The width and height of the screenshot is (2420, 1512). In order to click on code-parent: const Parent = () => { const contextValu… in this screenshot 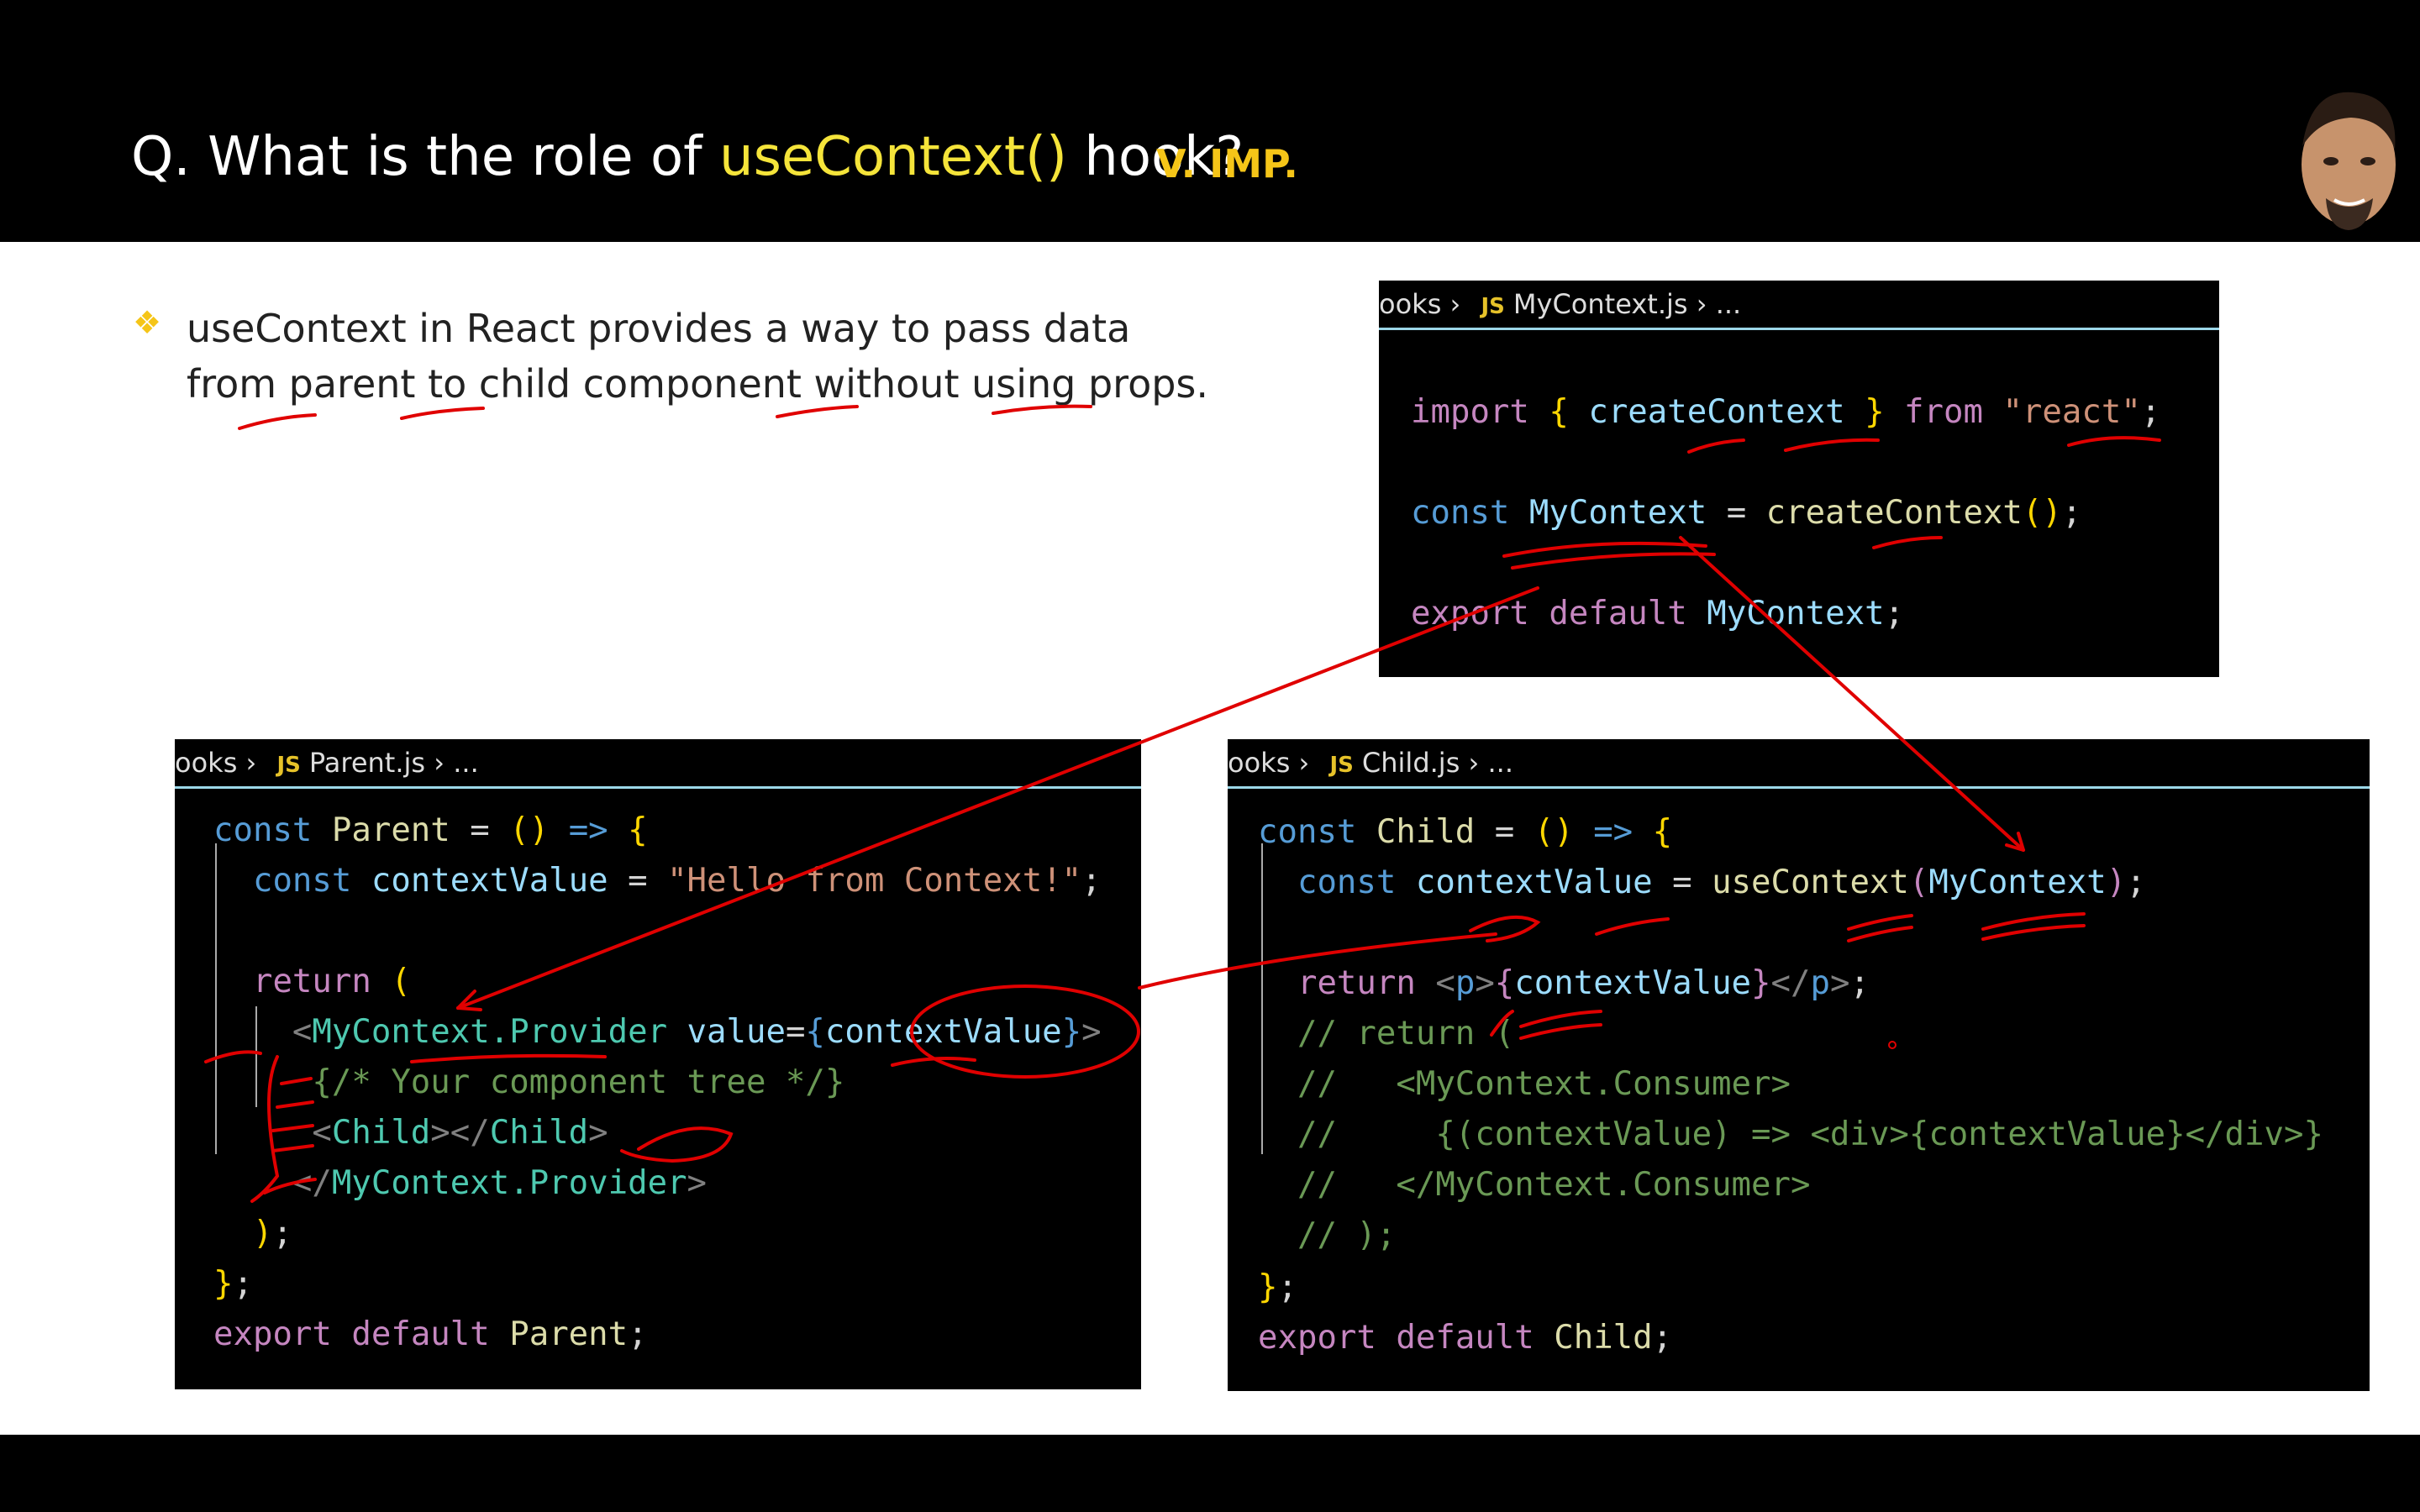, I will do `click(658, 1082)`.